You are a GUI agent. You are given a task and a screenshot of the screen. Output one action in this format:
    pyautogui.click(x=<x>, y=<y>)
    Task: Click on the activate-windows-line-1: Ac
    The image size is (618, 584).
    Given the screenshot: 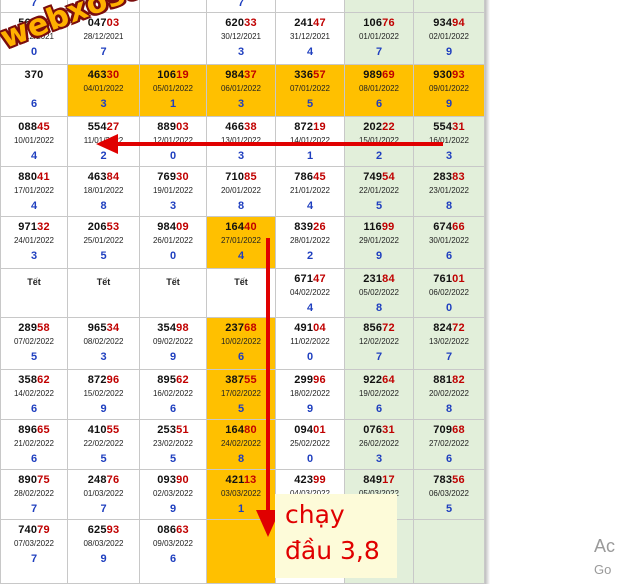 What is the action you would take?
    pyautogui.click(x=605, y=546)
    